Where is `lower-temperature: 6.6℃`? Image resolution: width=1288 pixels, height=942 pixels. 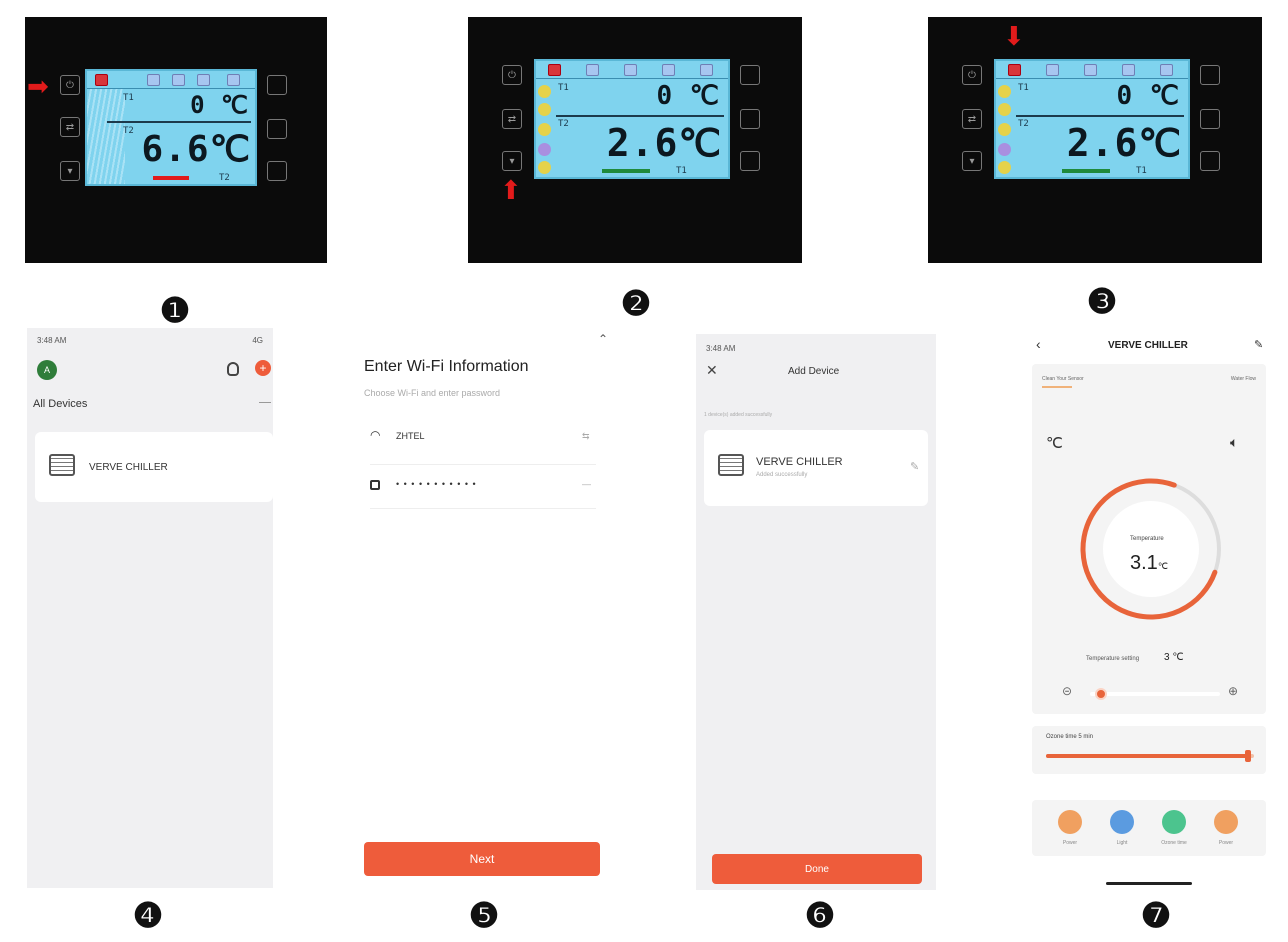 lower-temperature: 6.6℃ is located at coordinates (196, 149).